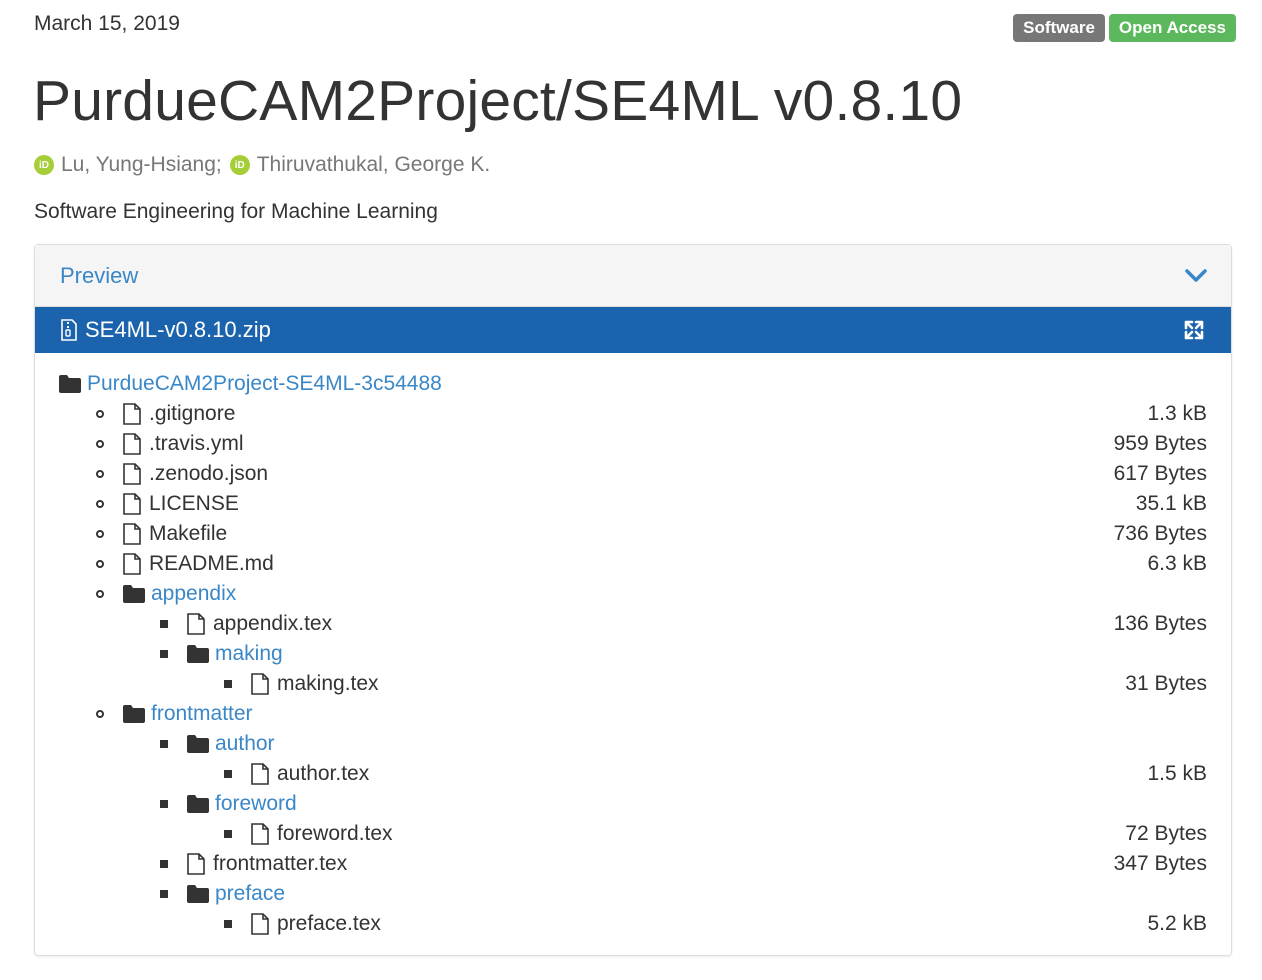 This screenshot has height=980, width=1262. I want to click on chevron-down-icon, so click(1196, 275).